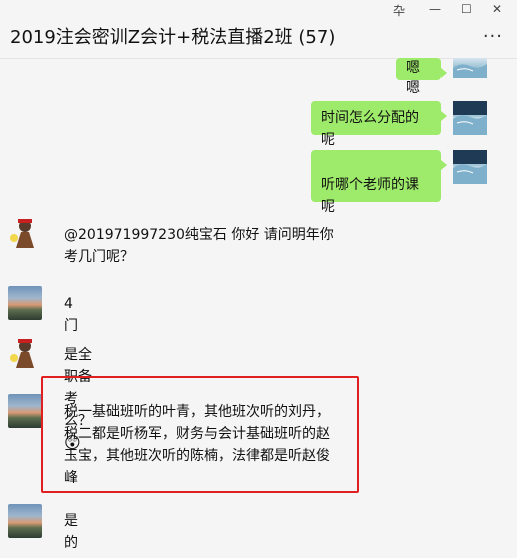 This screenshot has height=558, width=517. Describe the element at coordinates (99, 257) in the screenshot. I see `message-line: 考几门呢？` at that location.